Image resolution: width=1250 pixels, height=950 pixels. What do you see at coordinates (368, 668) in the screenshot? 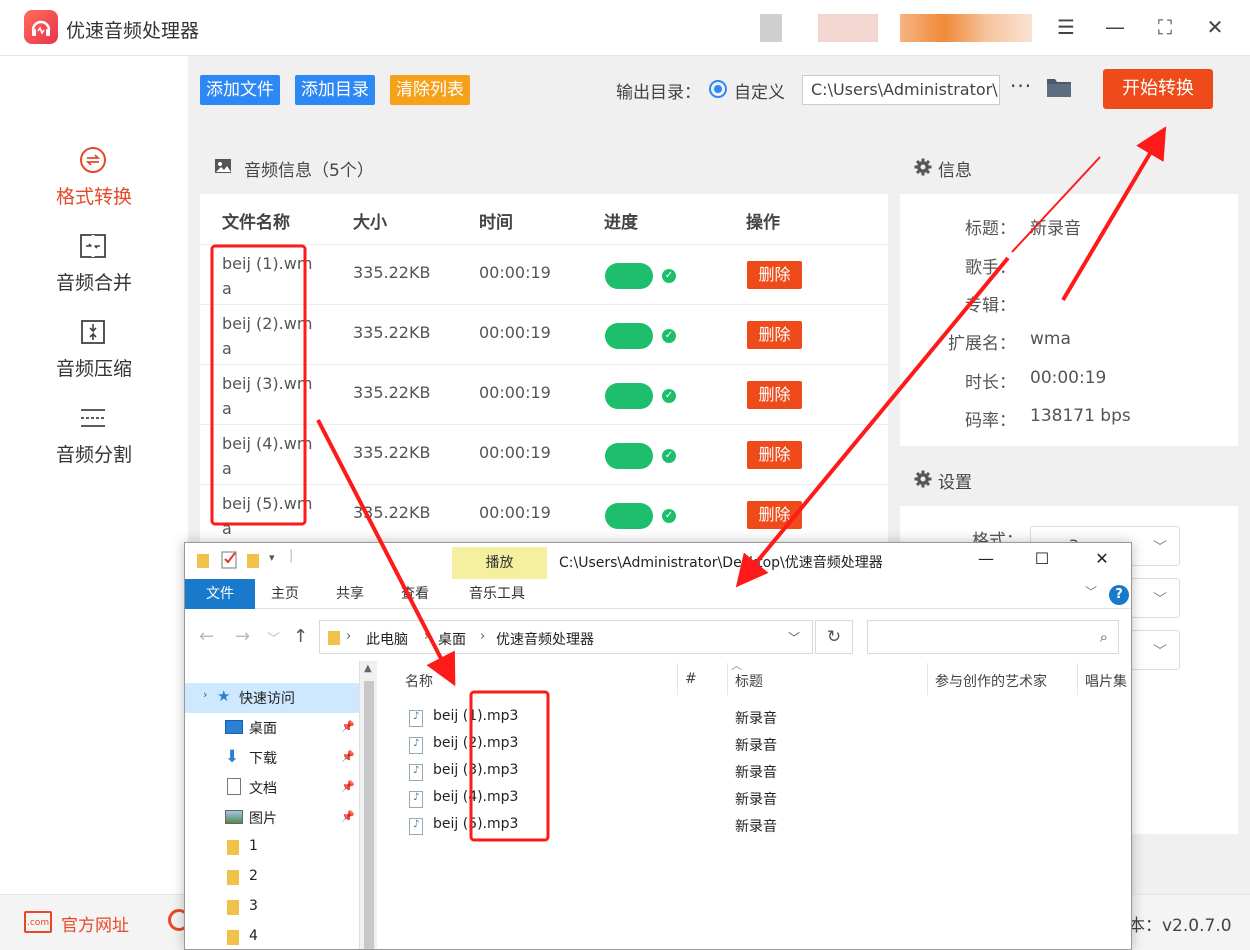
I see `scroll-up-icon: ▲` at bounding box center [368, 668].